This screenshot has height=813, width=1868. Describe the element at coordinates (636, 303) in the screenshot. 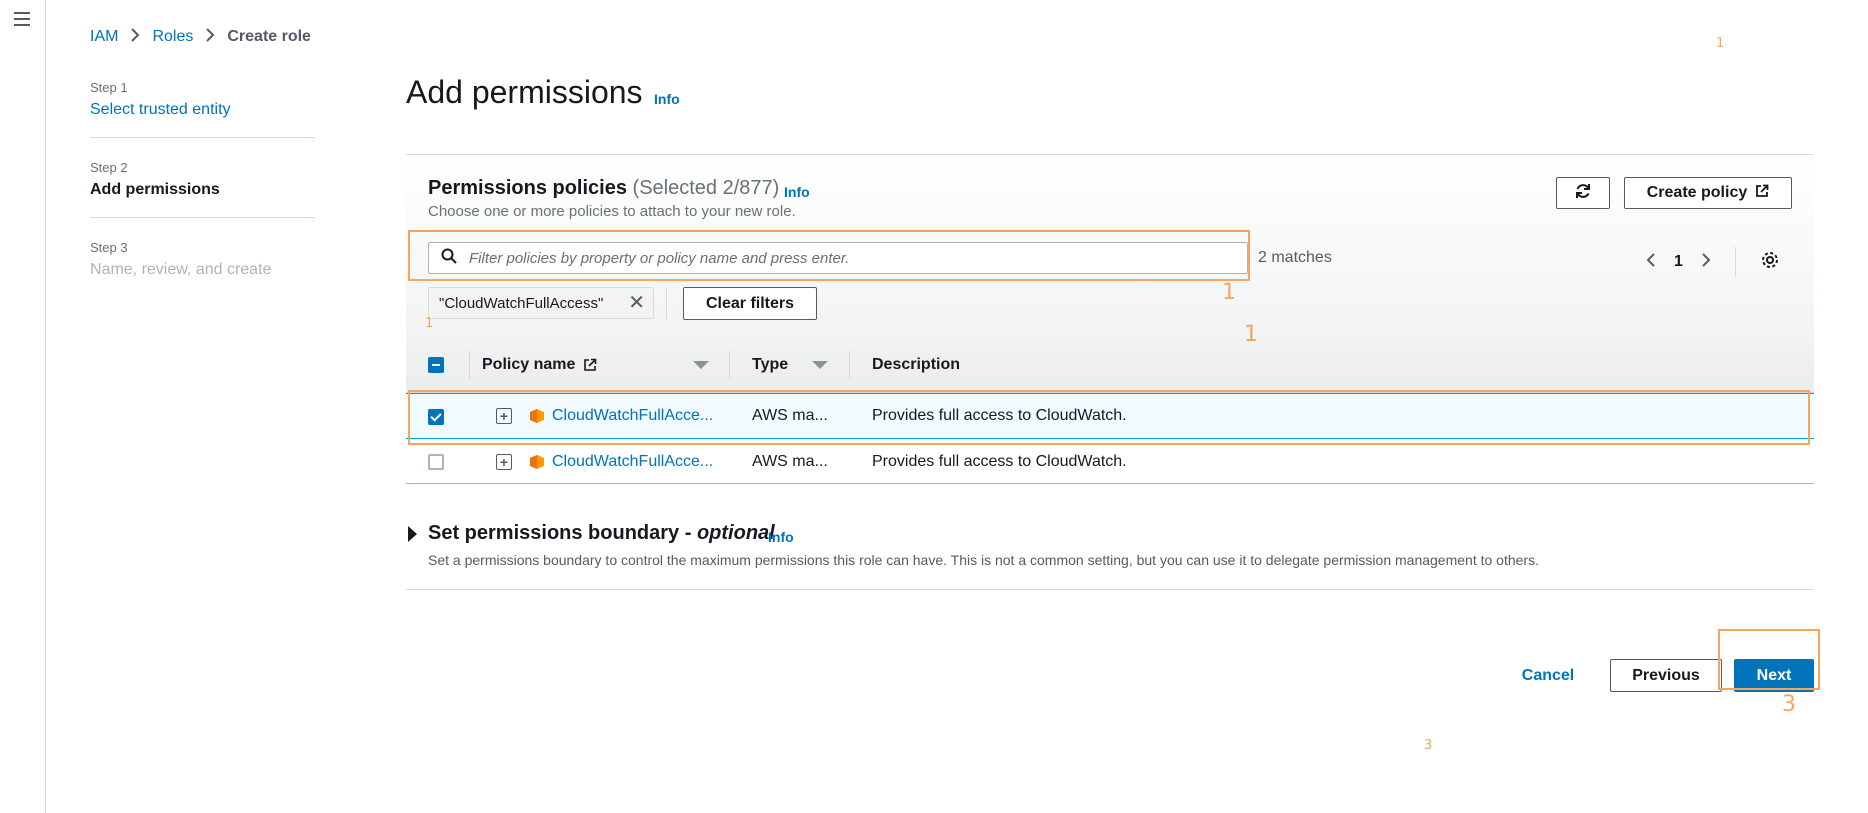

I see `close-icon: ✕` at that location.